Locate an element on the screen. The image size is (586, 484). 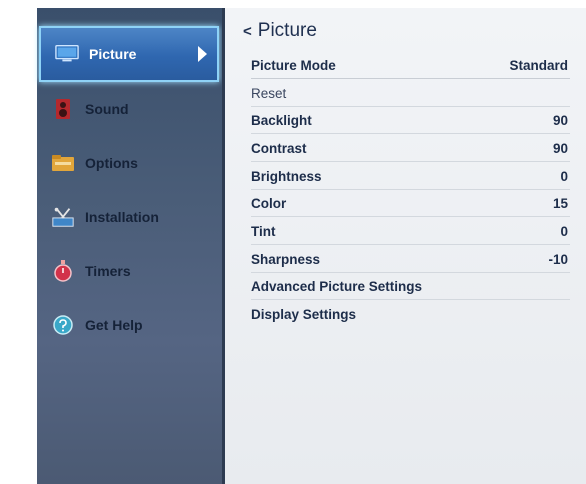
setting-row-reset: Reset is located at coordinates (410, 93).